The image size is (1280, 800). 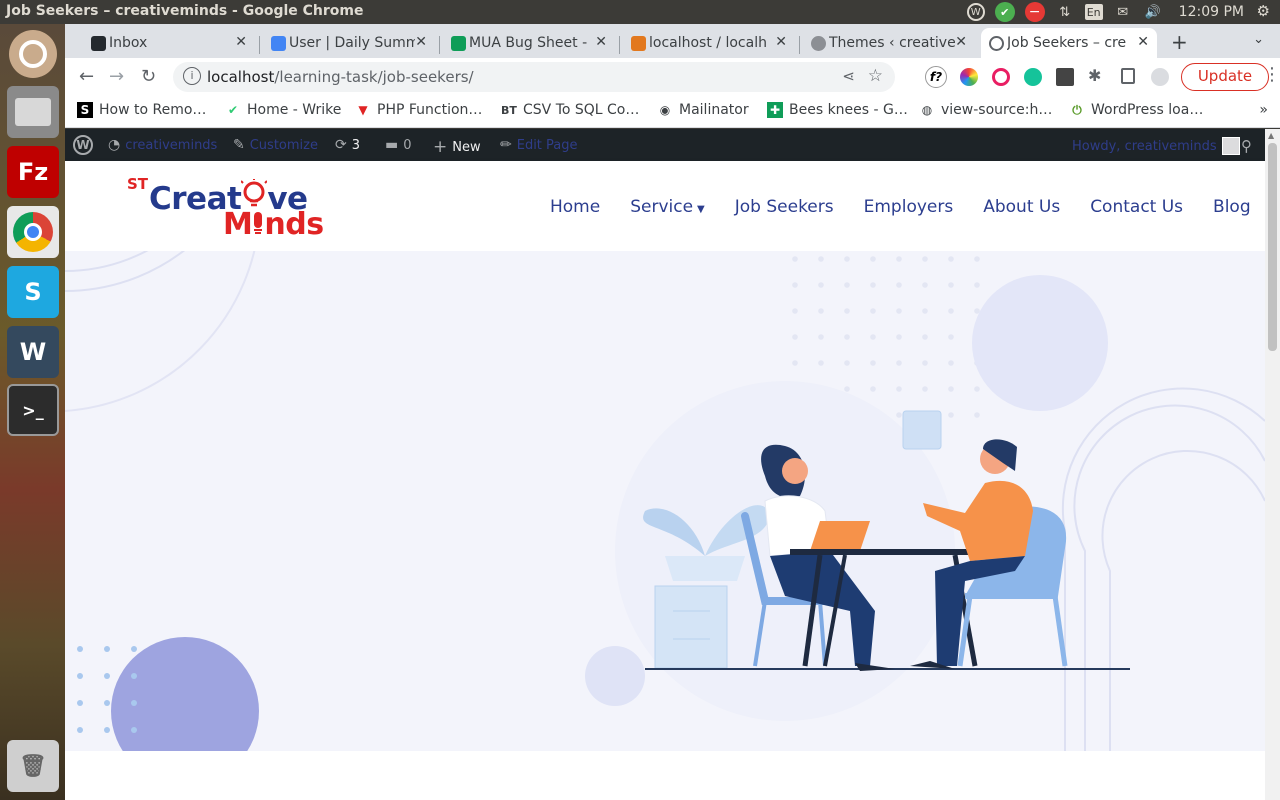 I want to click on check-tray-icon: ✔, so click(x=1004, y=12).